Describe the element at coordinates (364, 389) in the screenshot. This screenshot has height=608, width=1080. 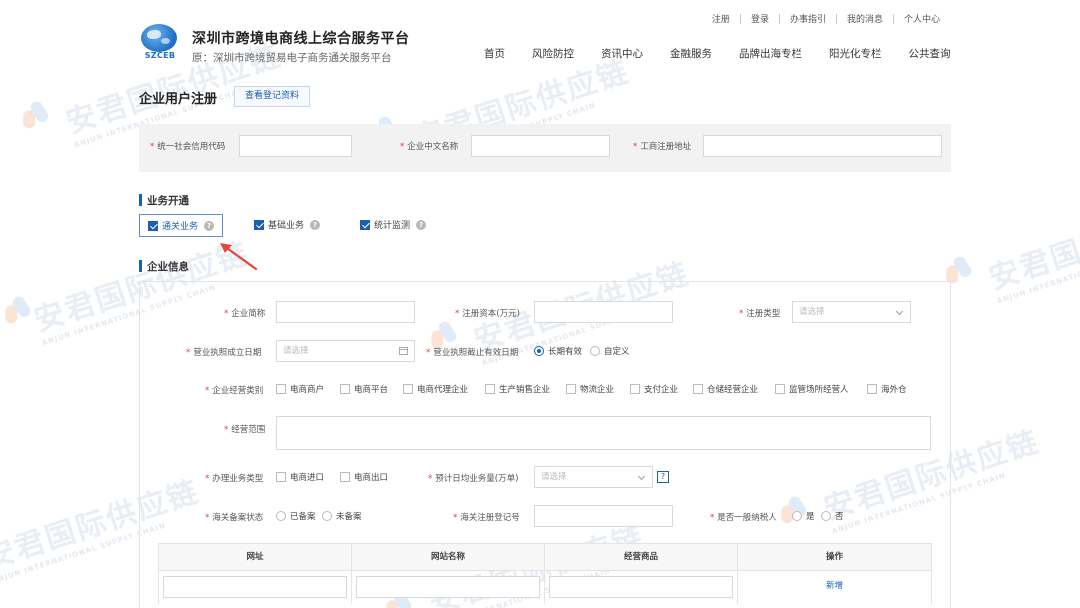
I see `category-checkbox: 电商平台` at that location.